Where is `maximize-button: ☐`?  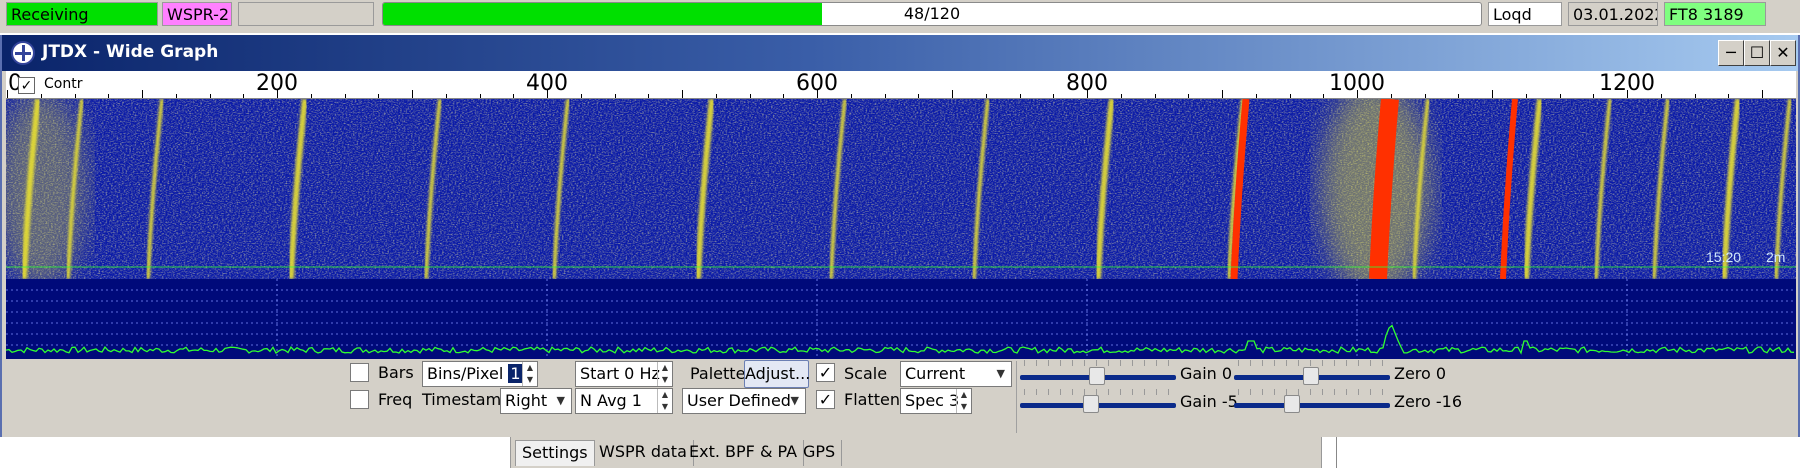 maximize-button: ☐ is located at coordinates (1757, 53).